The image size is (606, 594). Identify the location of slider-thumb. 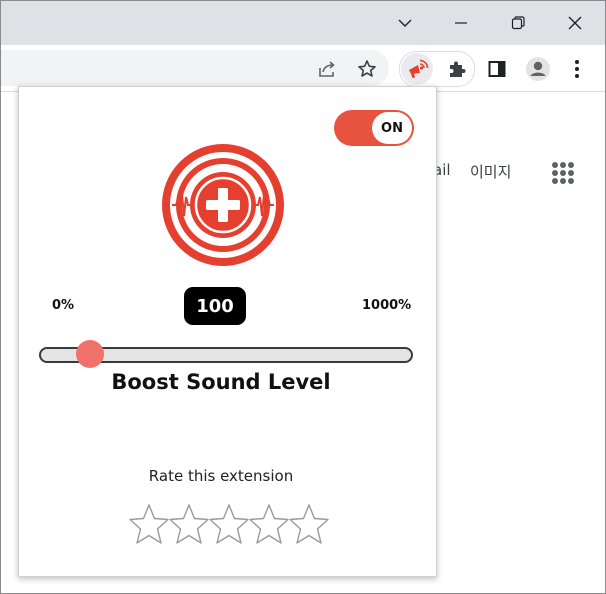
(89, 354).